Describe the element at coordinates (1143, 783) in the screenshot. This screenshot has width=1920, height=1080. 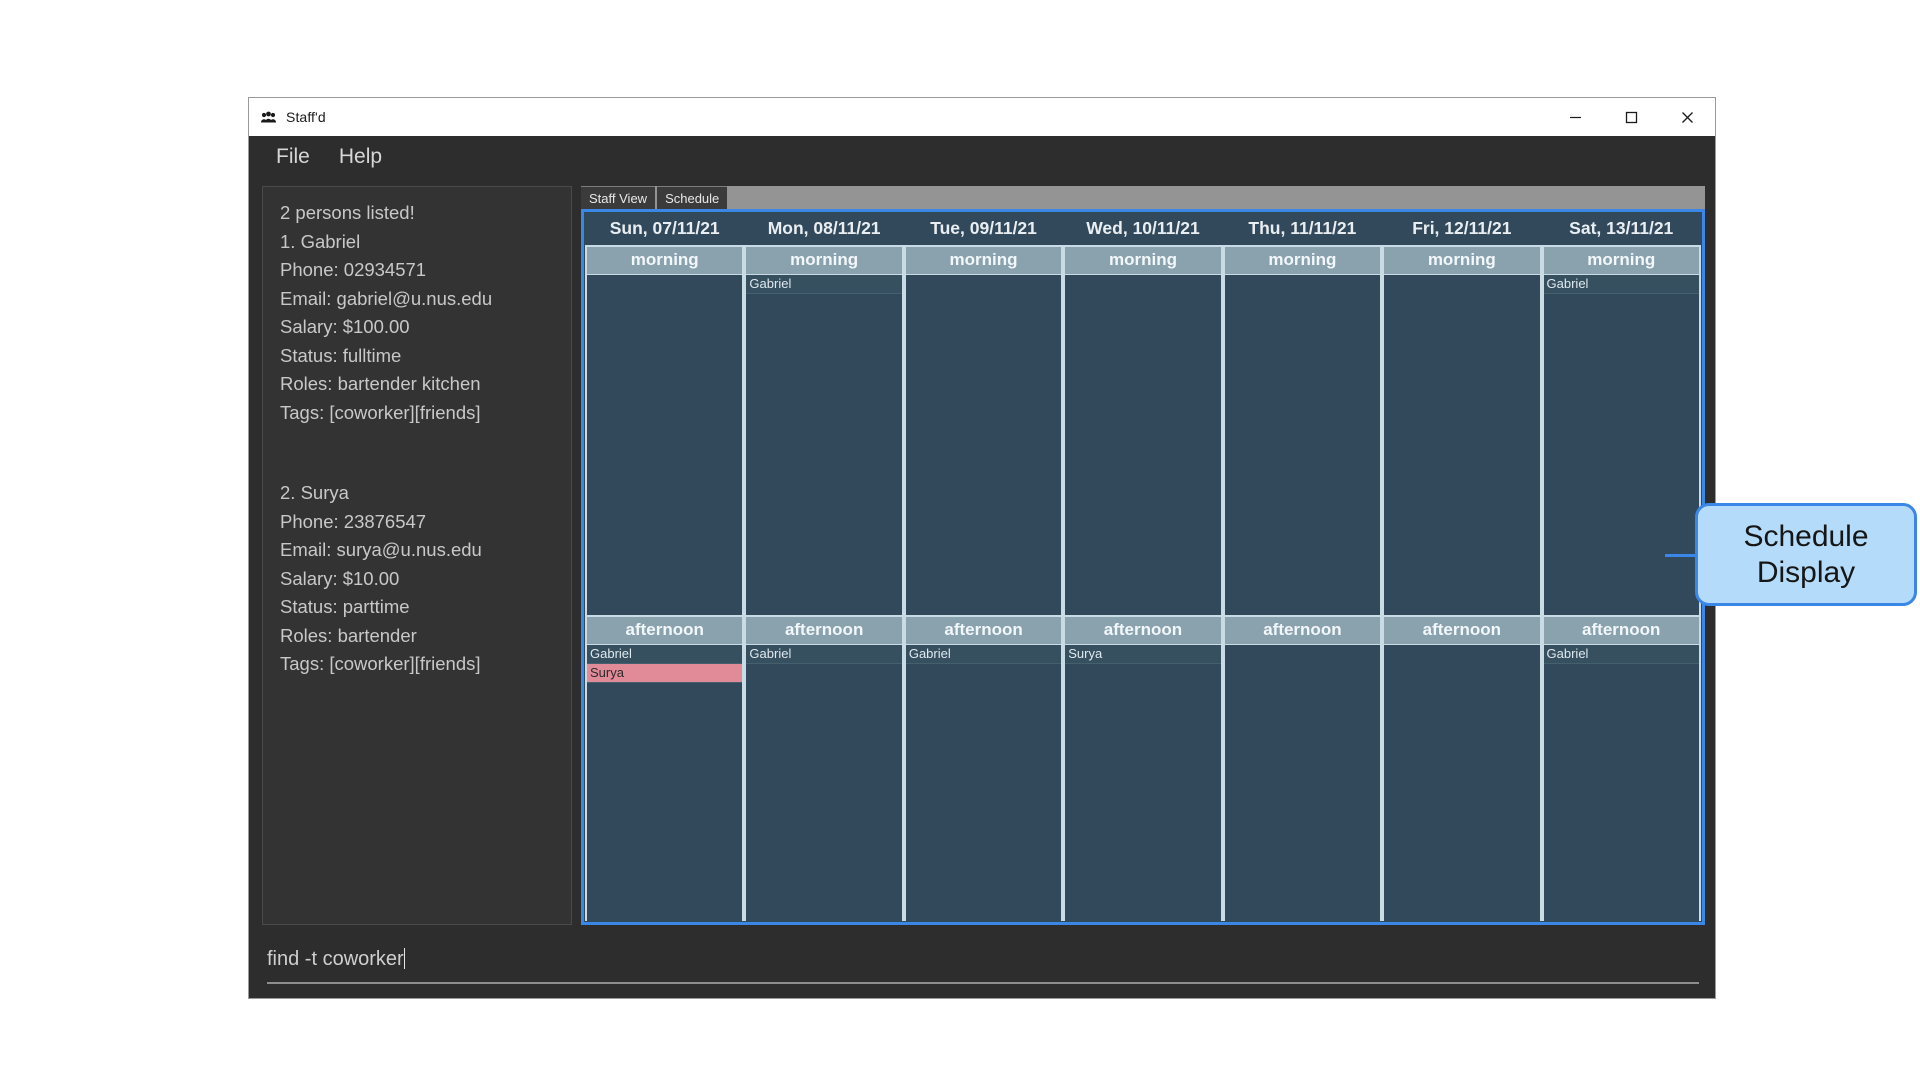
I see `assignment-list: Surya` at that location.